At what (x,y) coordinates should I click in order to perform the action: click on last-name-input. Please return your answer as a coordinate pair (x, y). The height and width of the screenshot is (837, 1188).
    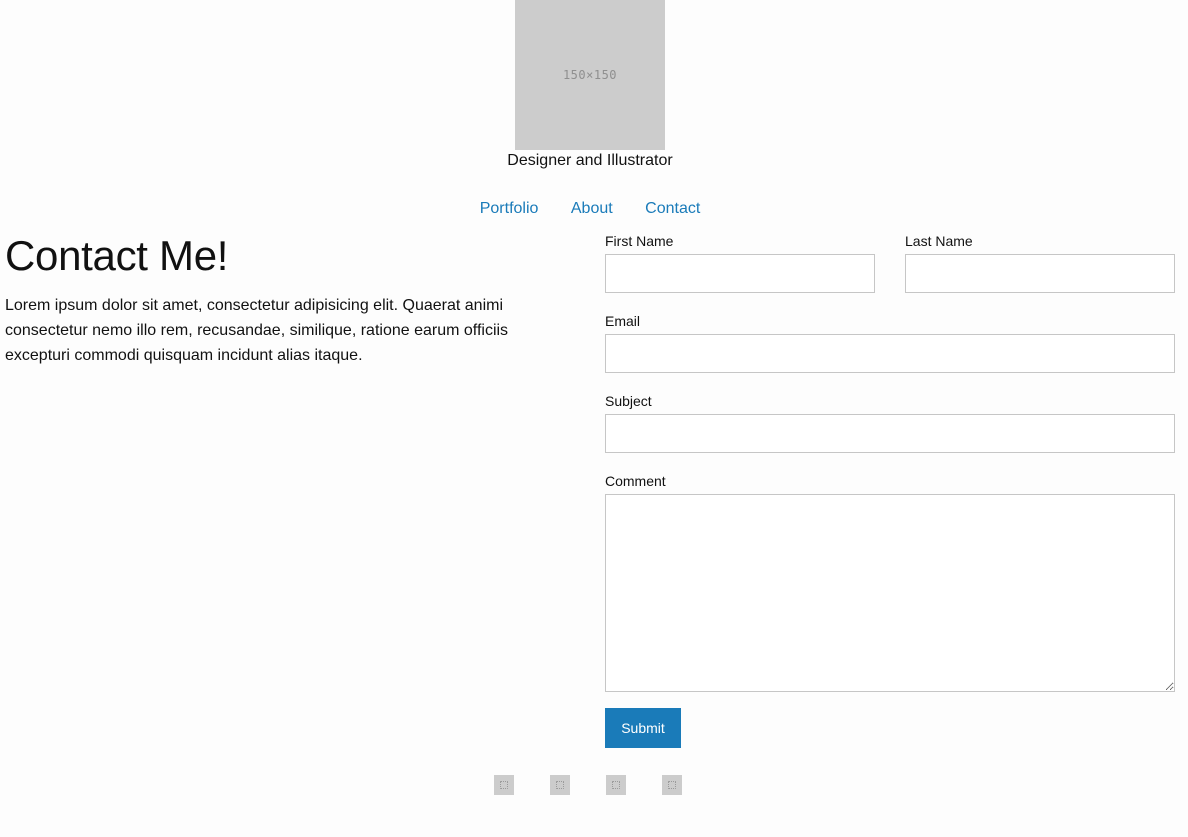
    Looking at the image, I should click on (1040, 273).